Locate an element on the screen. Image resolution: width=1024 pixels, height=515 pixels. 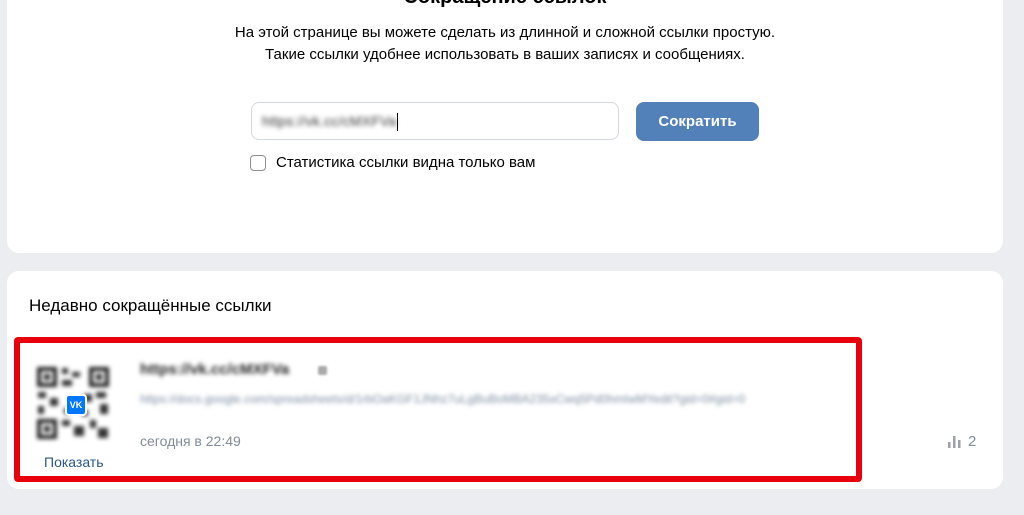
link-stats: 2 is located at coordinates (962, 441).